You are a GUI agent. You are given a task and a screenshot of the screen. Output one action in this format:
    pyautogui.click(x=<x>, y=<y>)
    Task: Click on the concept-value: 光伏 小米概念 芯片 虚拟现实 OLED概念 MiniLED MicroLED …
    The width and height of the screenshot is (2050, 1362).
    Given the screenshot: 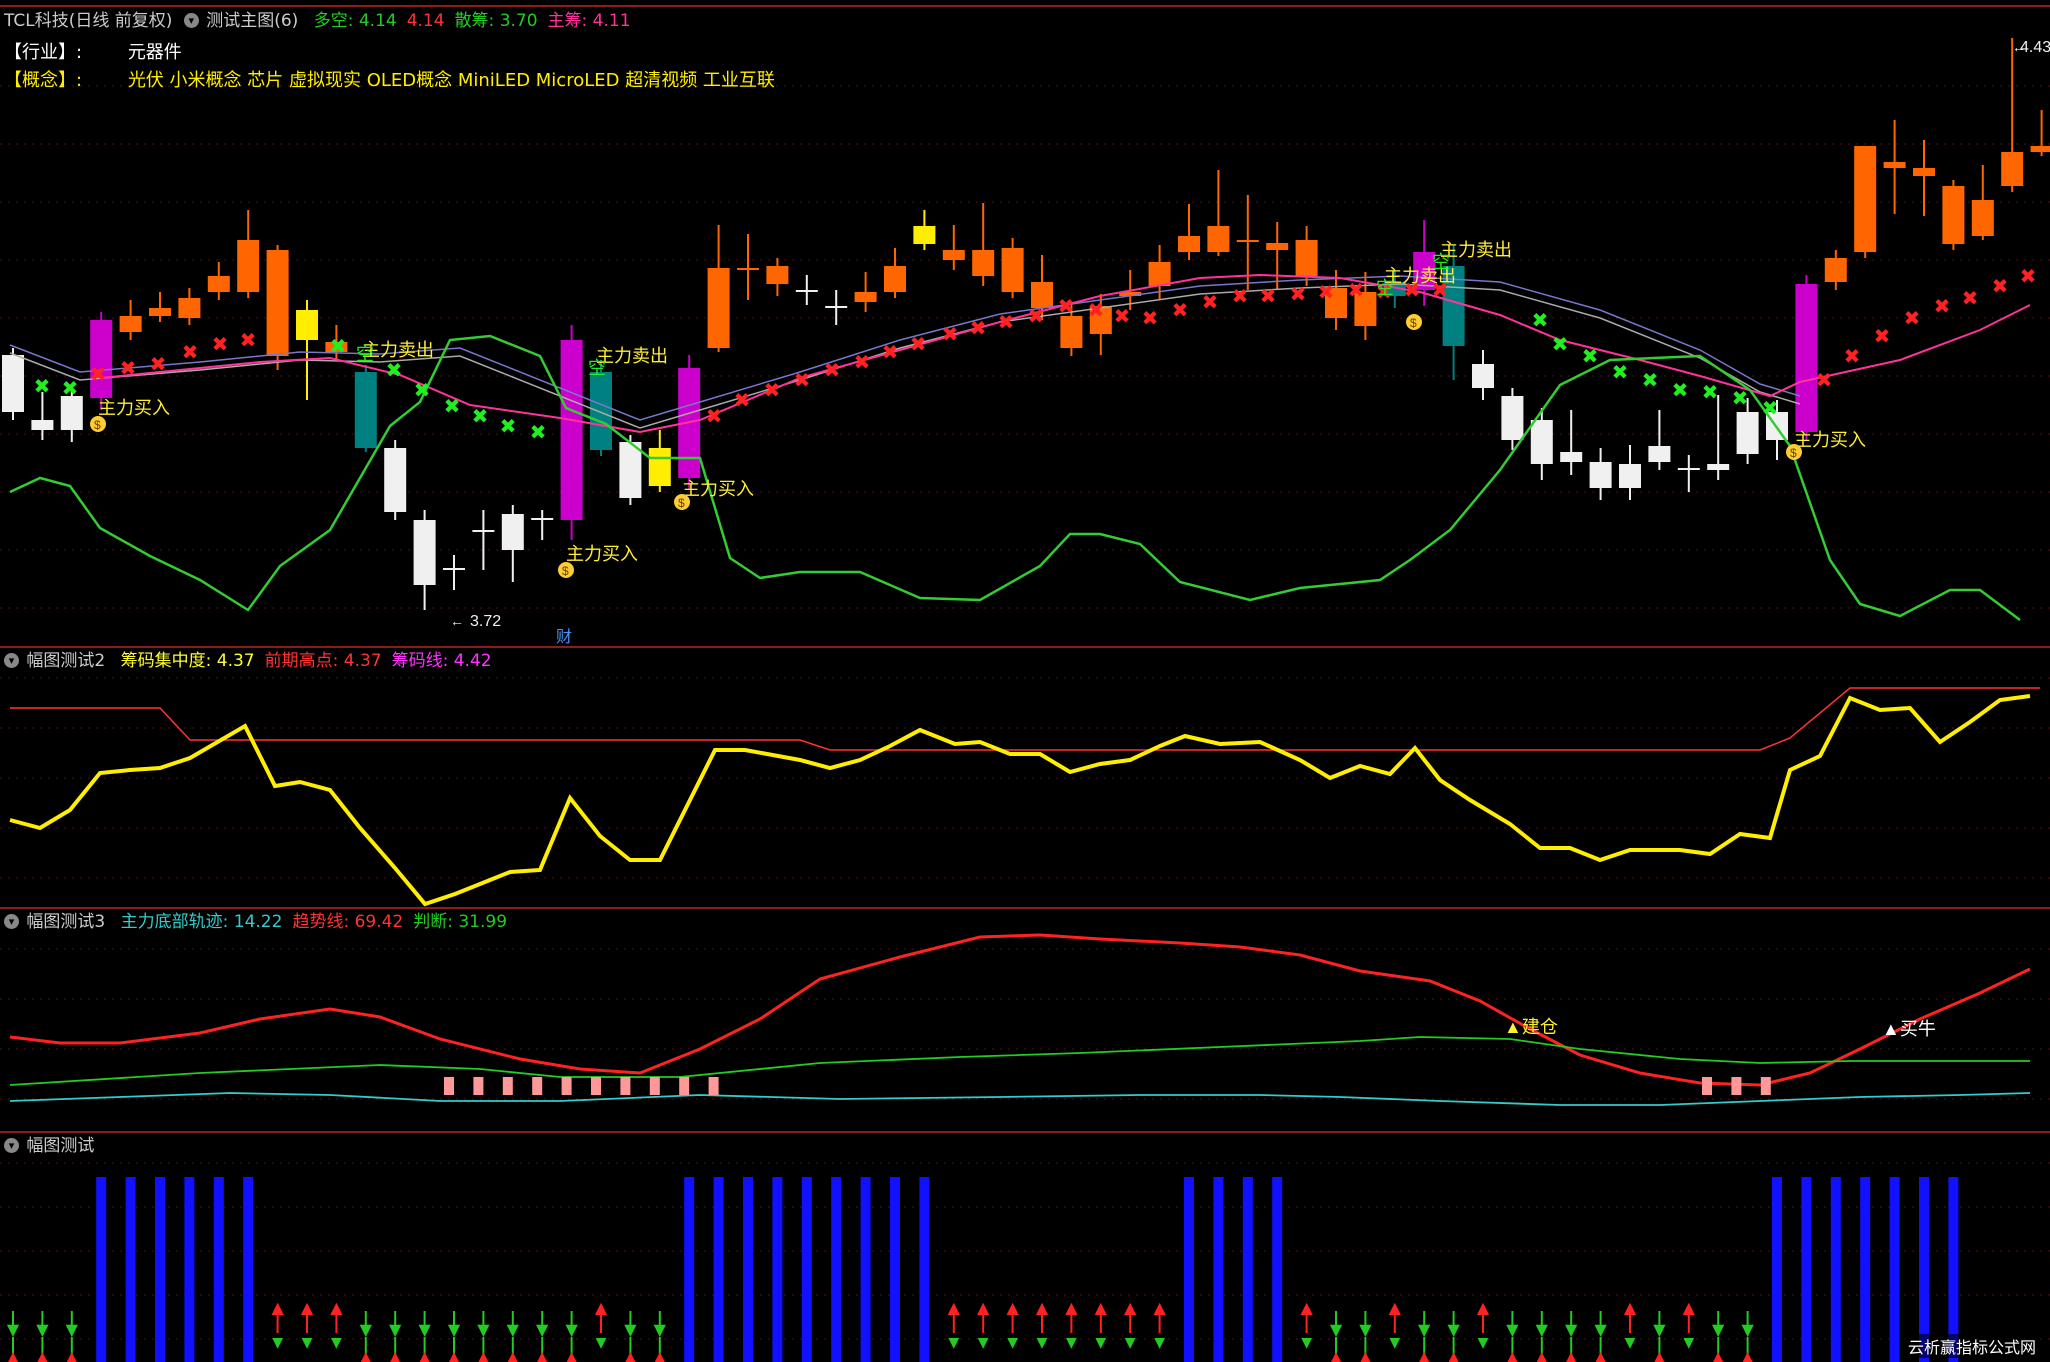 What is the action you would take?
    pyautogui.click(x=451, y=80)
    